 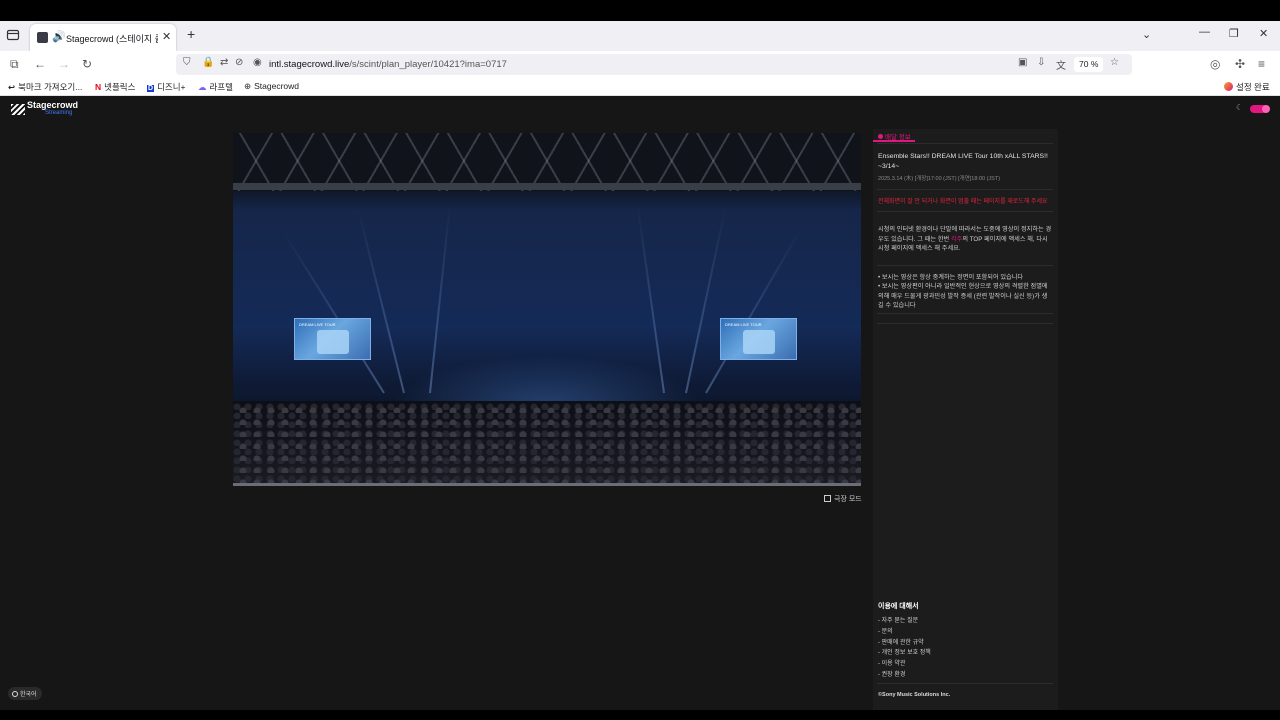 What do you see at coordinates (547, 484) in the screenshot?
I see `video-seek-bar` at bounding box center [547, 484].